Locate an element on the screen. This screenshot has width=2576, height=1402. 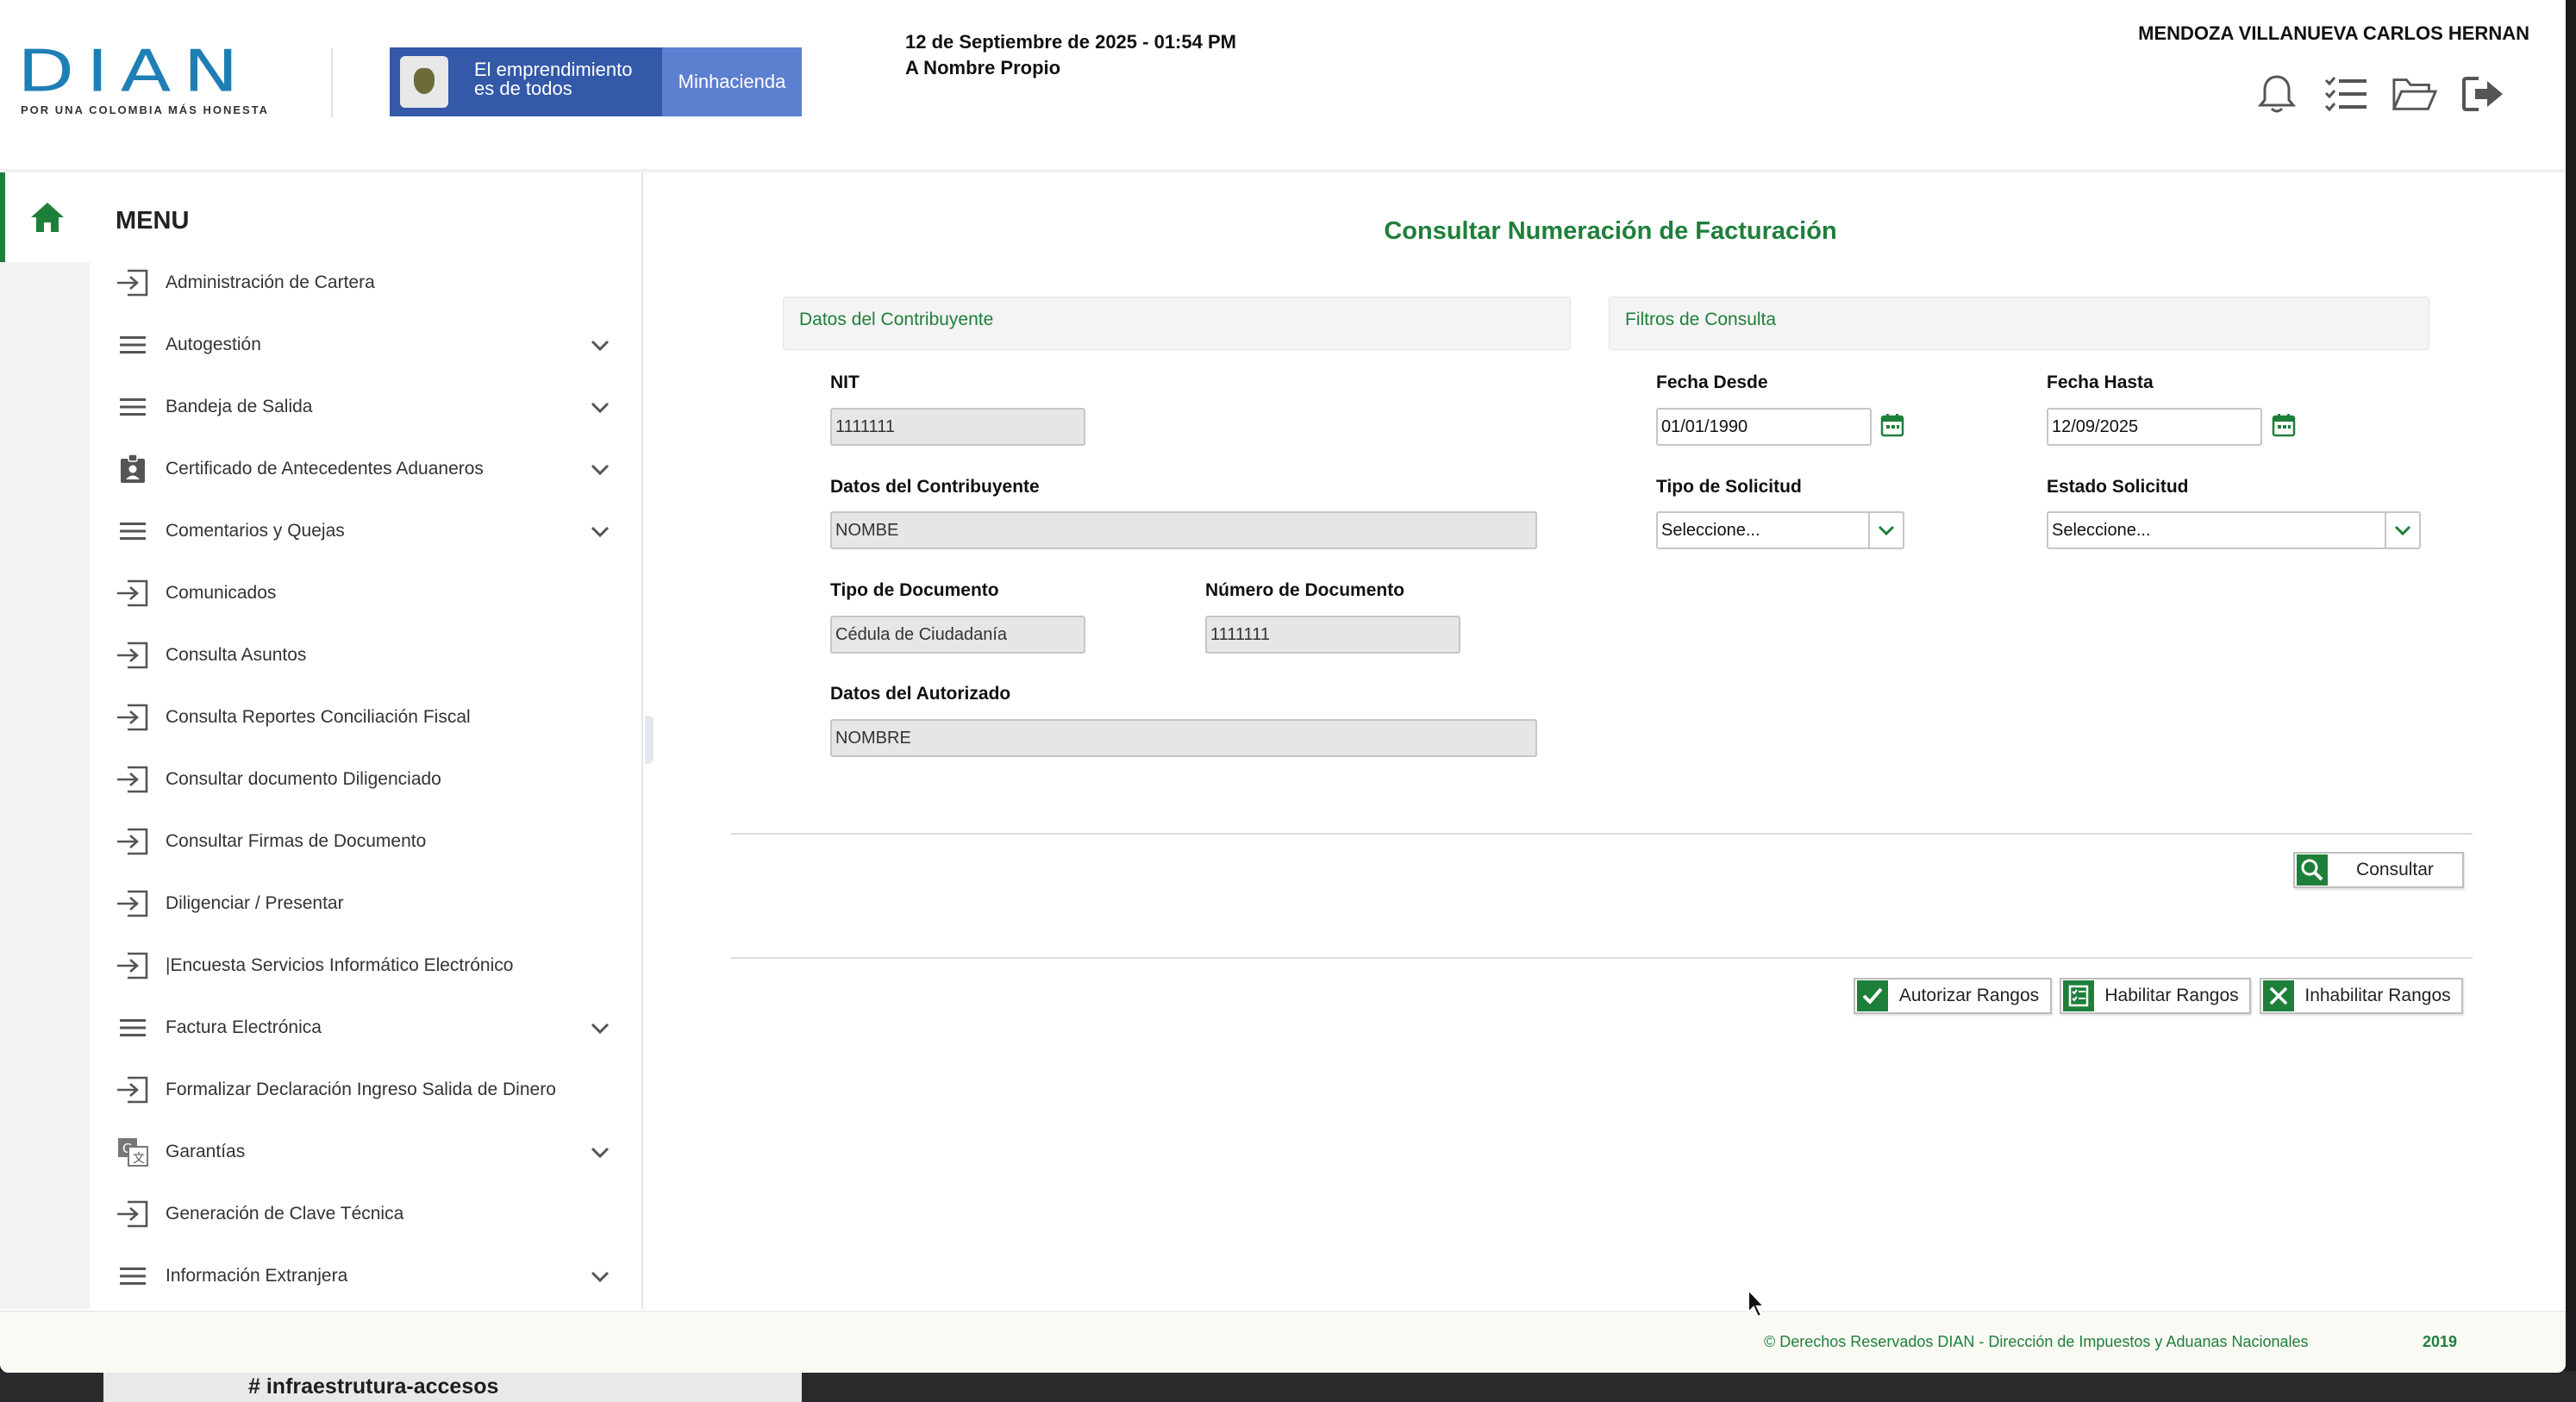
sidebar-item-autogestion: Autogestión is located at coordinates (365, 345).